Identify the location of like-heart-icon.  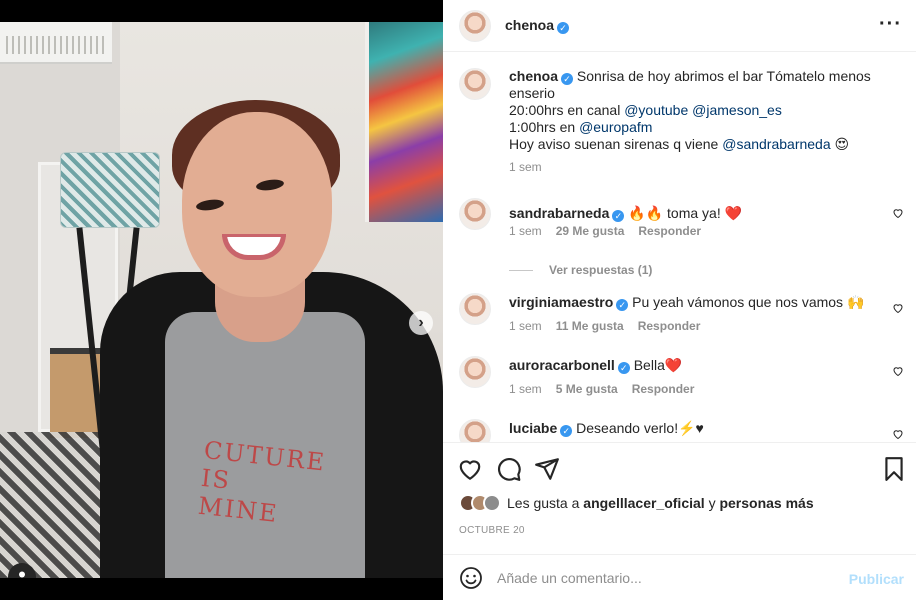
(470, 469).